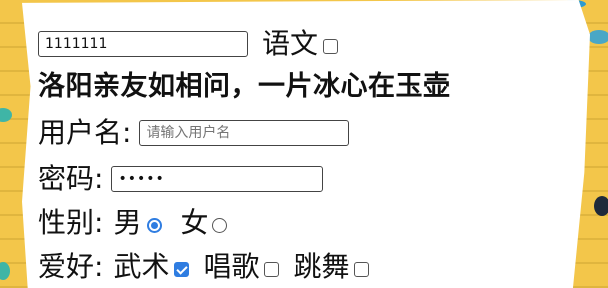  I want to click on gender-radio-female, so click(220, 225).